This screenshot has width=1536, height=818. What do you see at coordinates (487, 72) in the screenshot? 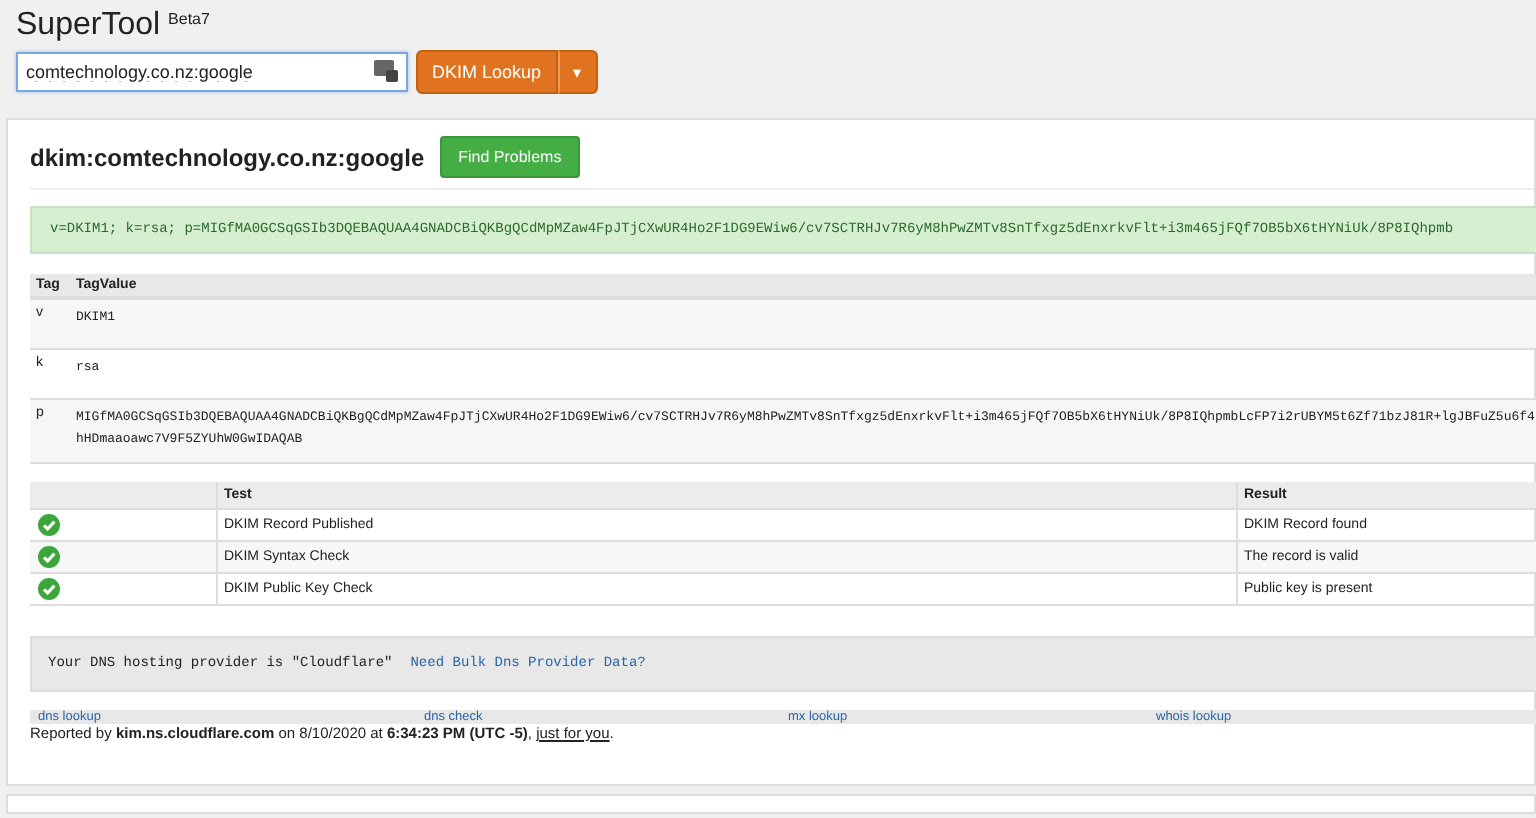
I see `lookup-button: DKIM Lookup` at bounding box center [487, 72].